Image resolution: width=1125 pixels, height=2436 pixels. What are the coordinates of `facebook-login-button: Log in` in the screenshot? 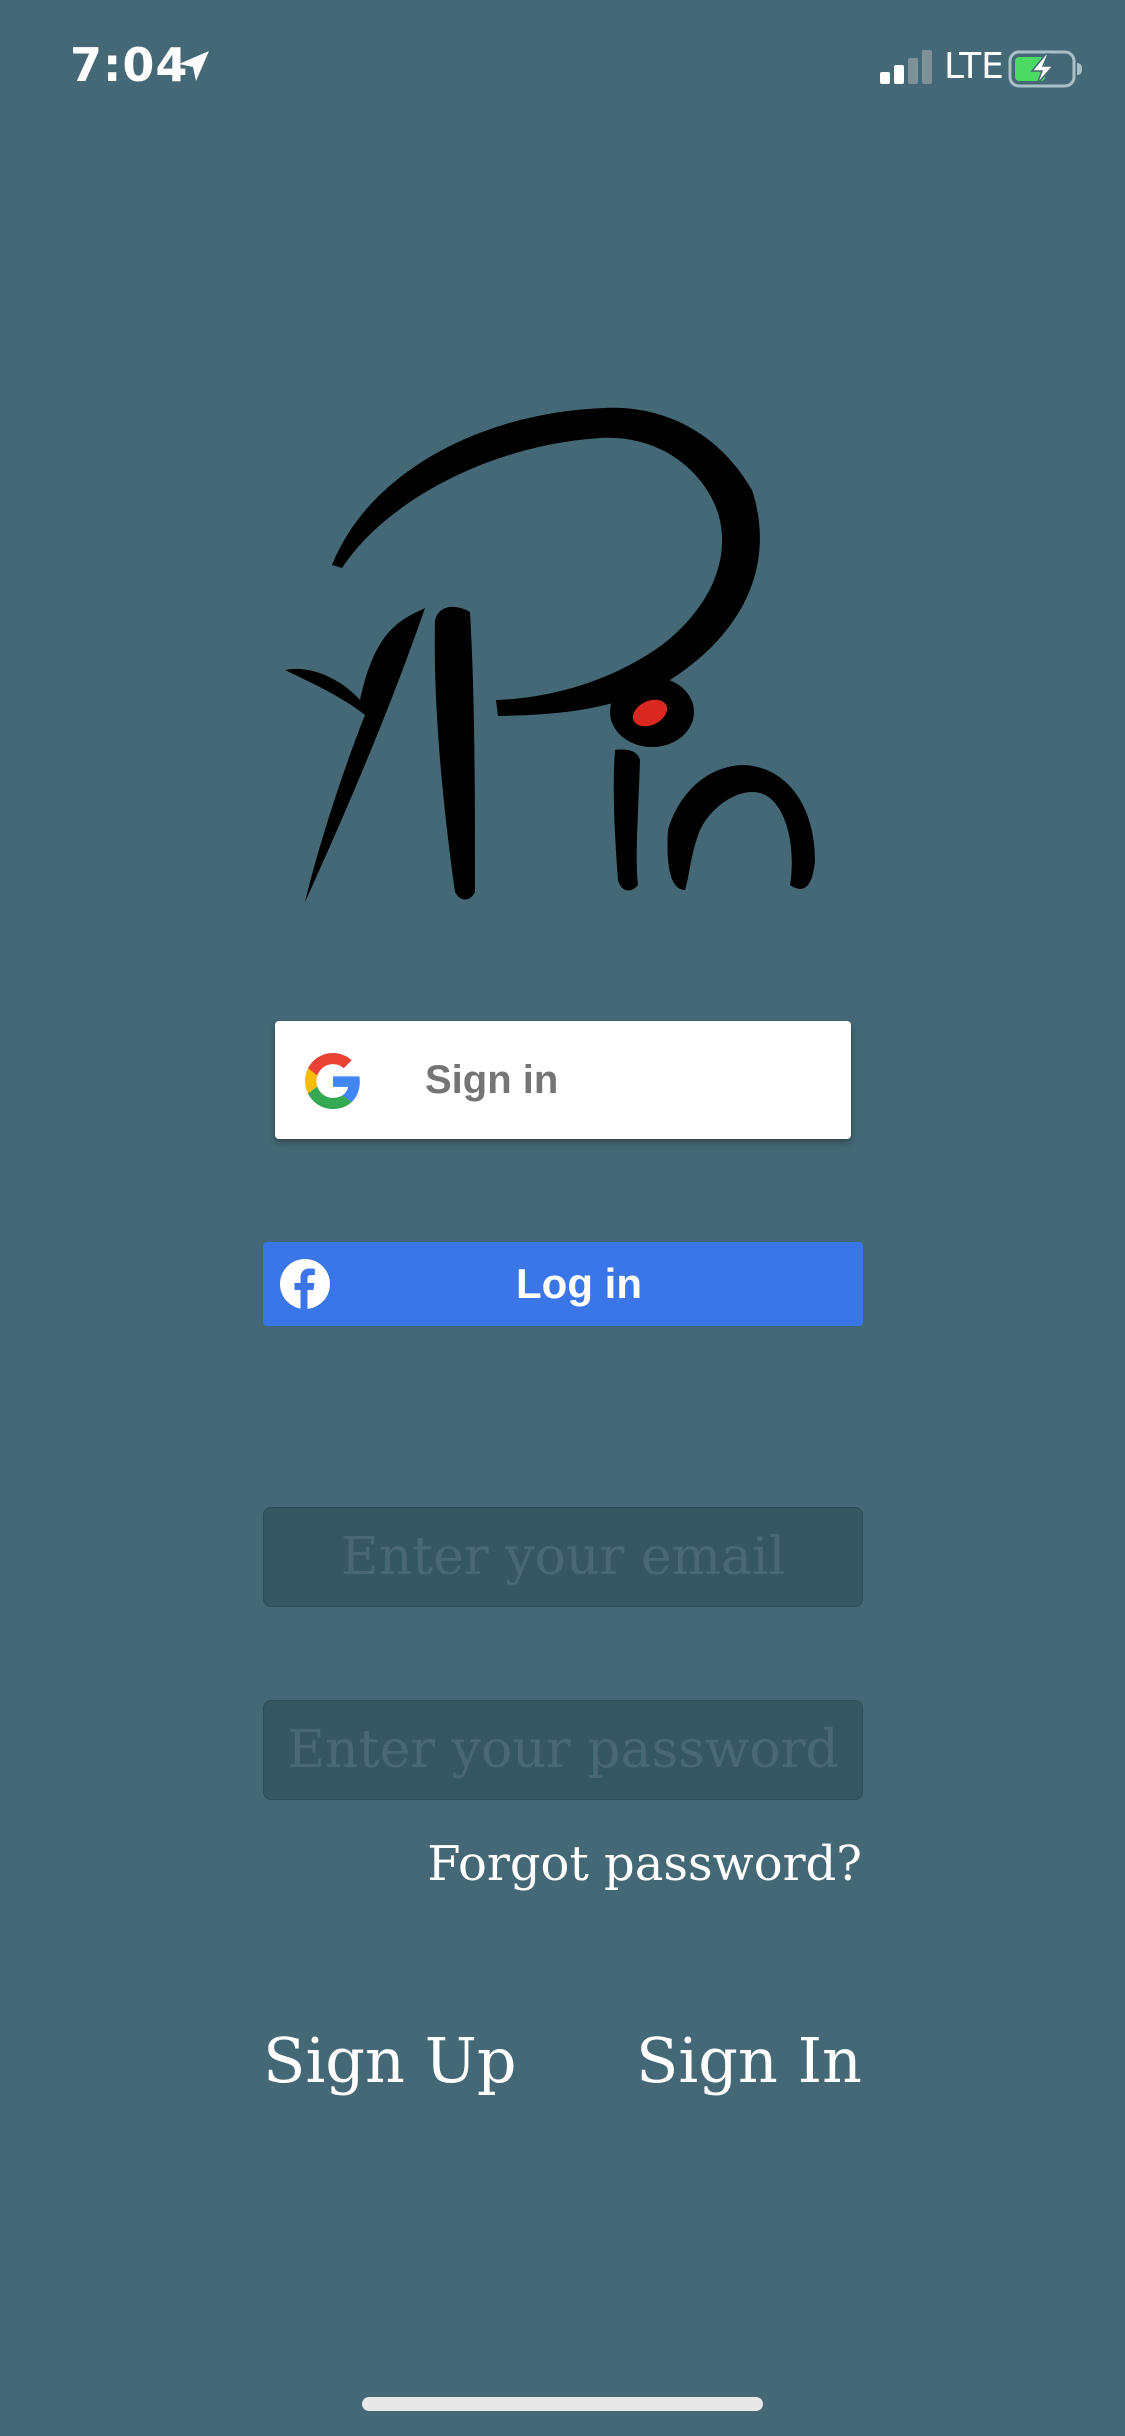 It's located at (563, 1284).